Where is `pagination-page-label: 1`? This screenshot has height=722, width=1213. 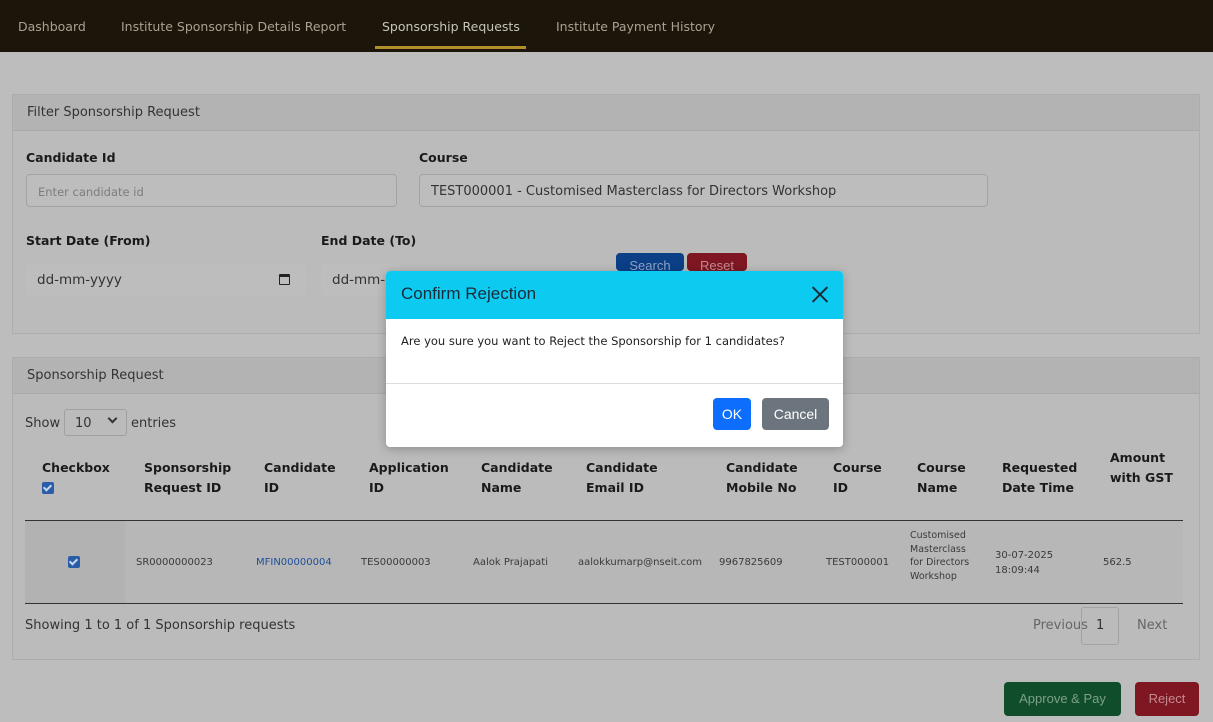
pagination-page-label: 1 is located at coordinates (1100, 625).